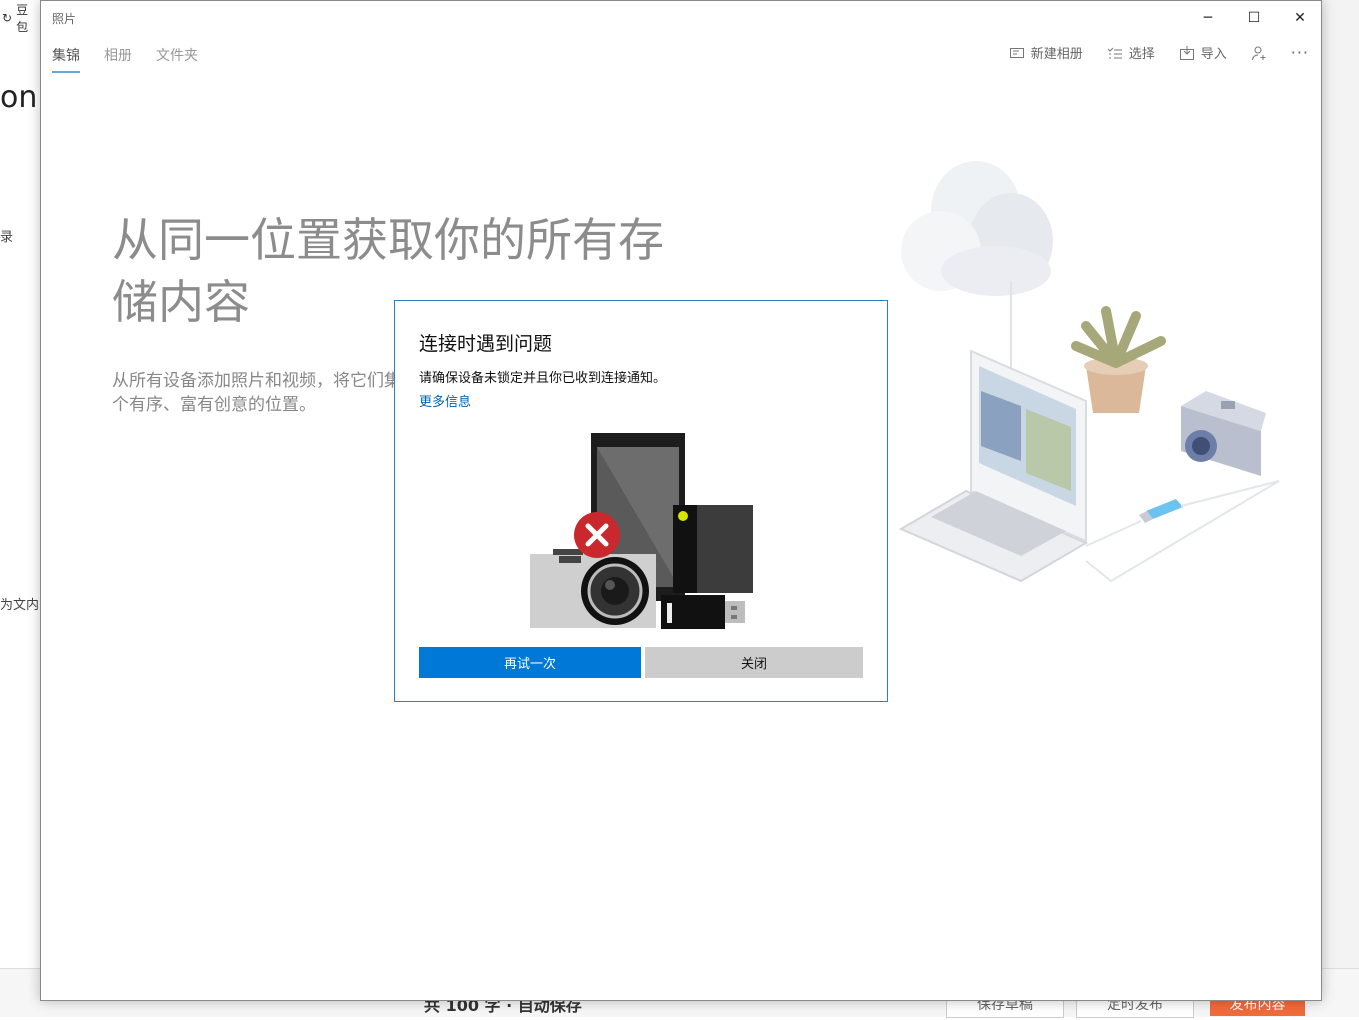 The width and height of the screenshot is (1359, 1020). Describe the element at coordinates (1213, 54) in the screenshot. I see `import-label: 导入` at that location.